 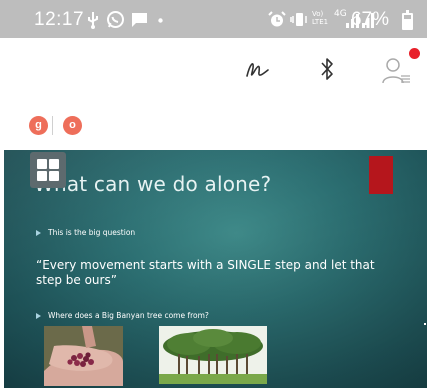 I want to click on seeds-in-hand-image, so click(x=83, y=356).